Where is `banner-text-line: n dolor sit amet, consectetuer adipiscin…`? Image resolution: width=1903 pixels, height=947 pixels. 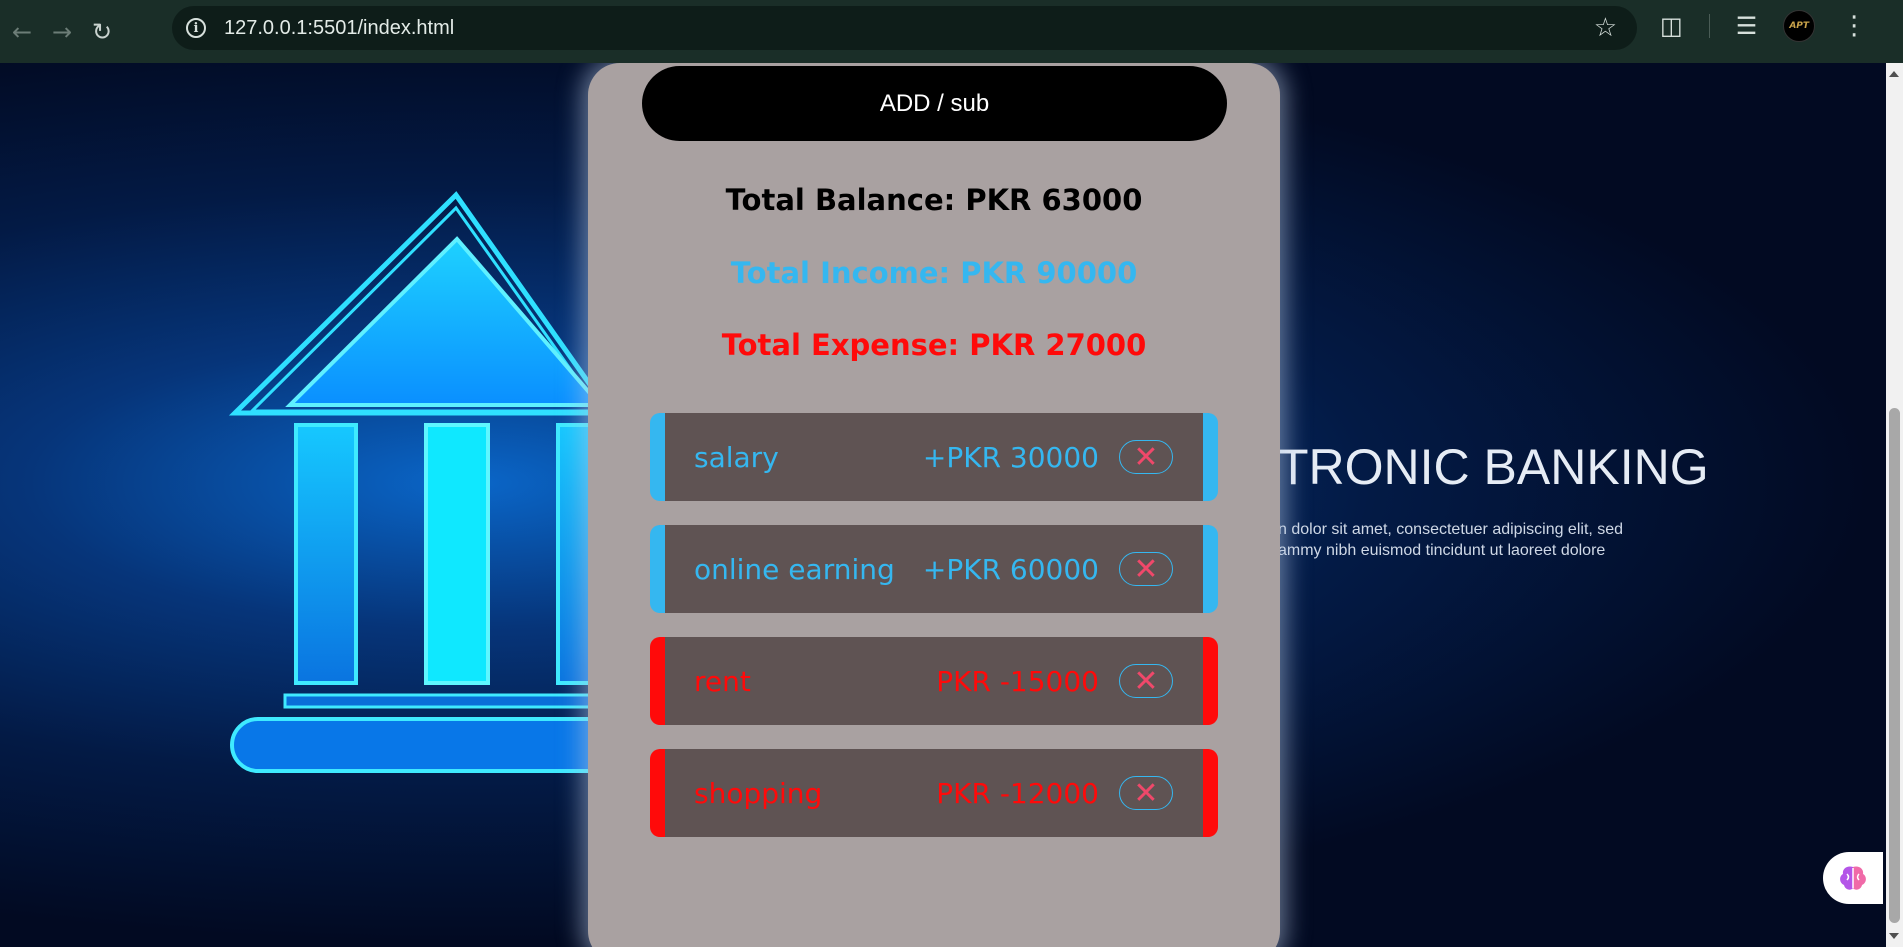 banner-text-line: n dolor sit amet, consectetuer adipiscin… is located at coordinates (1451, 529).